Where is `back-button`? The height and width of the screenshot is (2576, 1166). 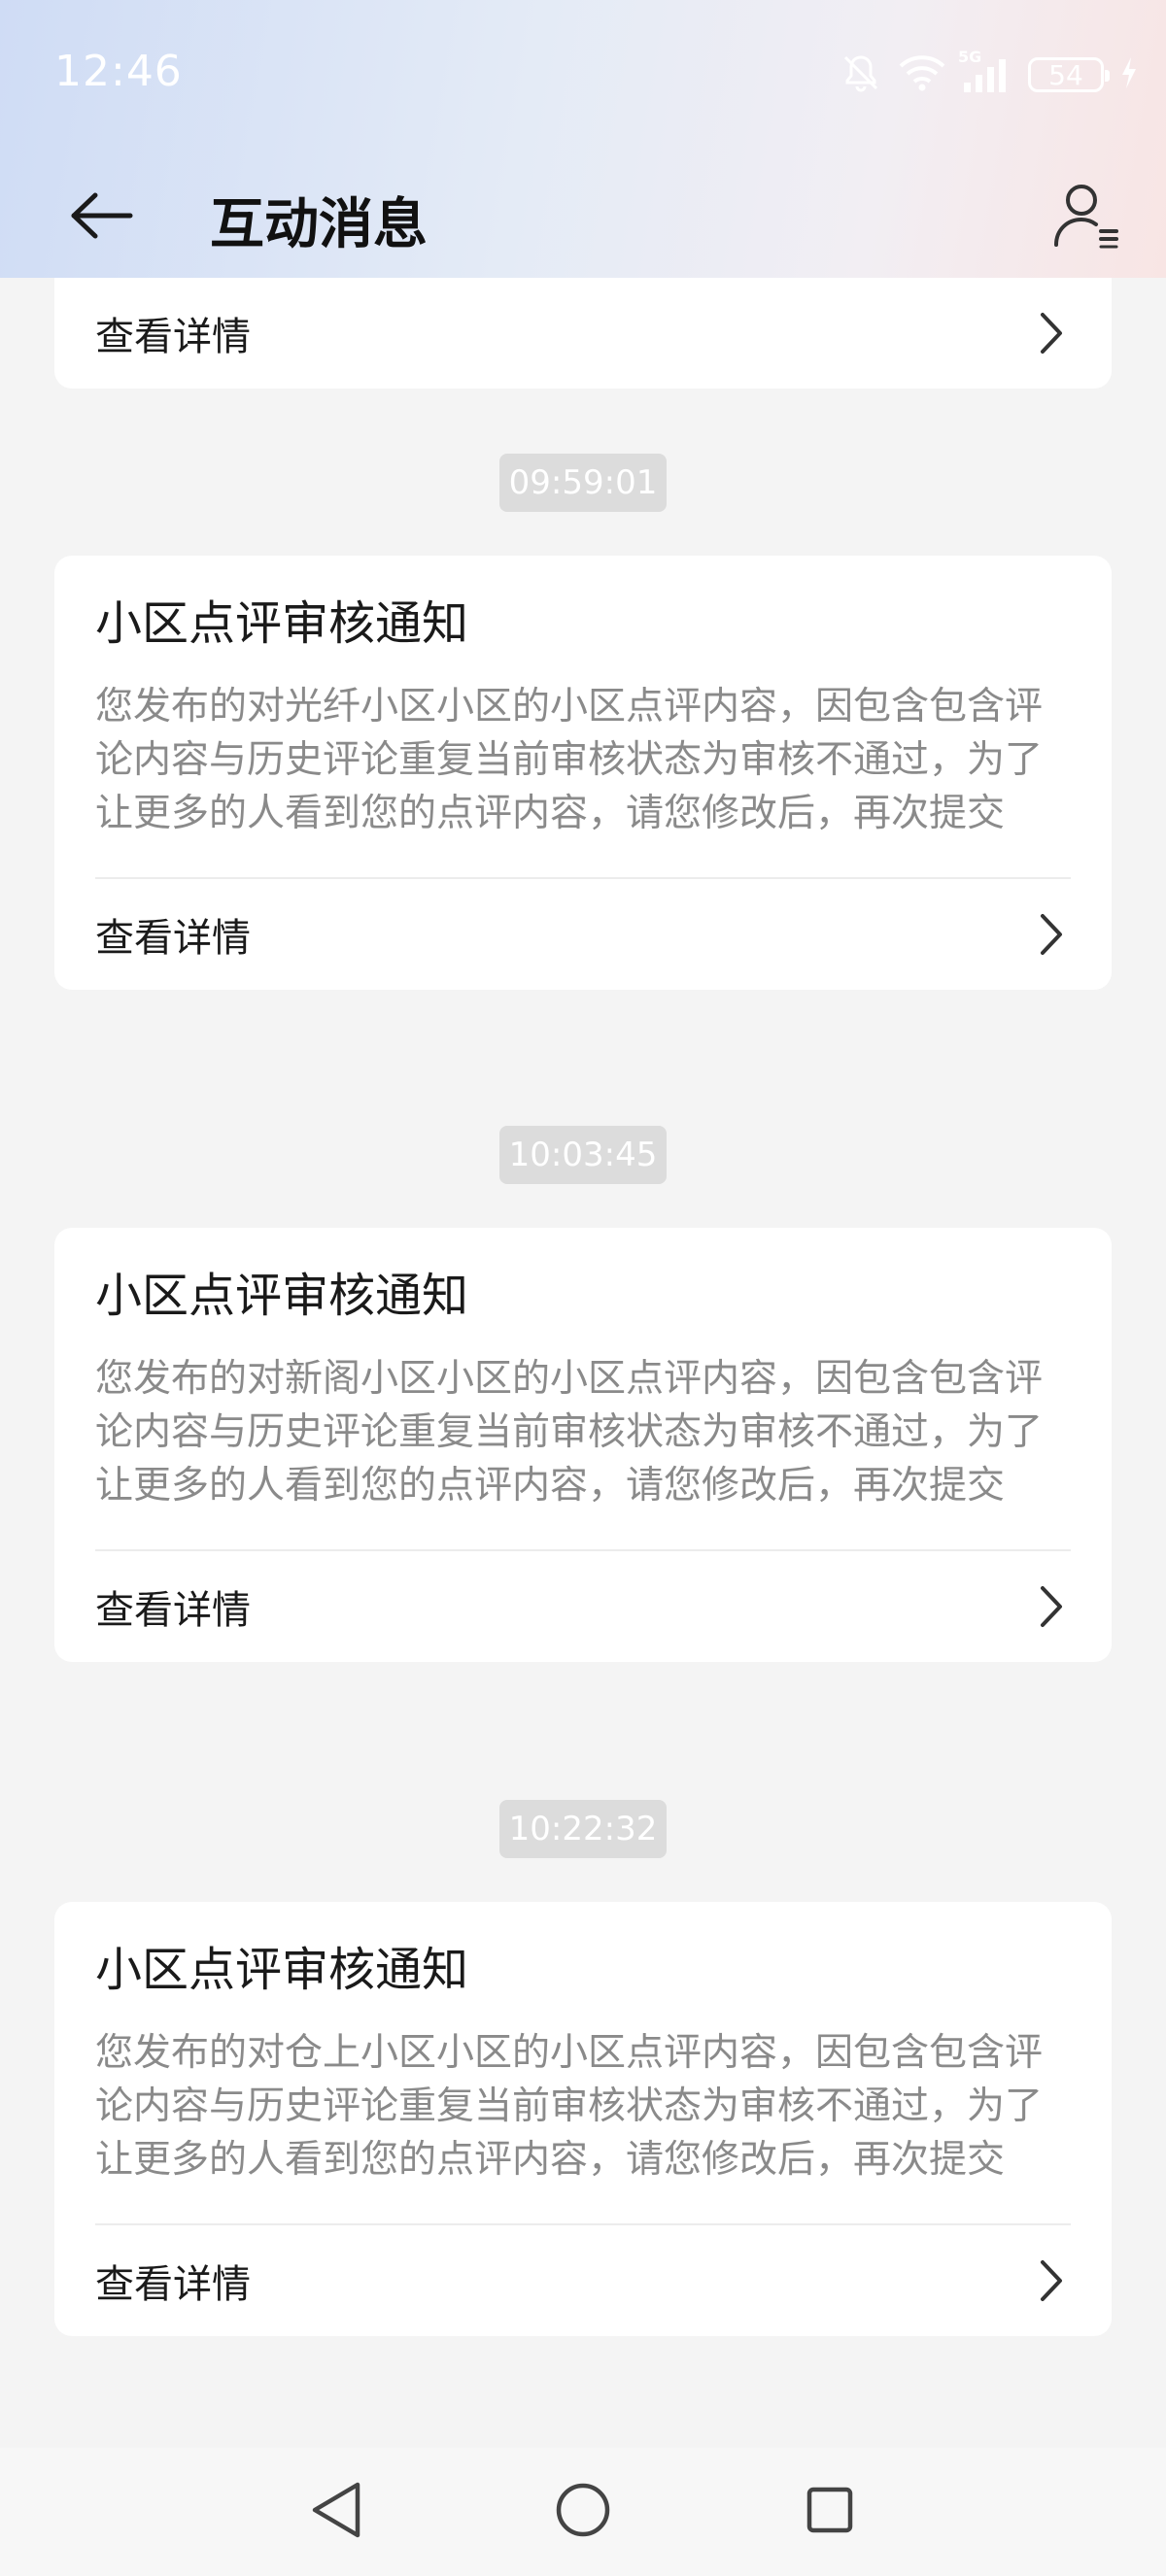
back-button is located at coordinates (101, 217).